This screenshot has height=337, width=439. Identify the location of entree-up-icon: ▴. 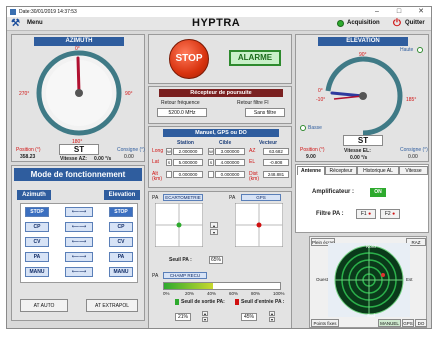
(272, 313).